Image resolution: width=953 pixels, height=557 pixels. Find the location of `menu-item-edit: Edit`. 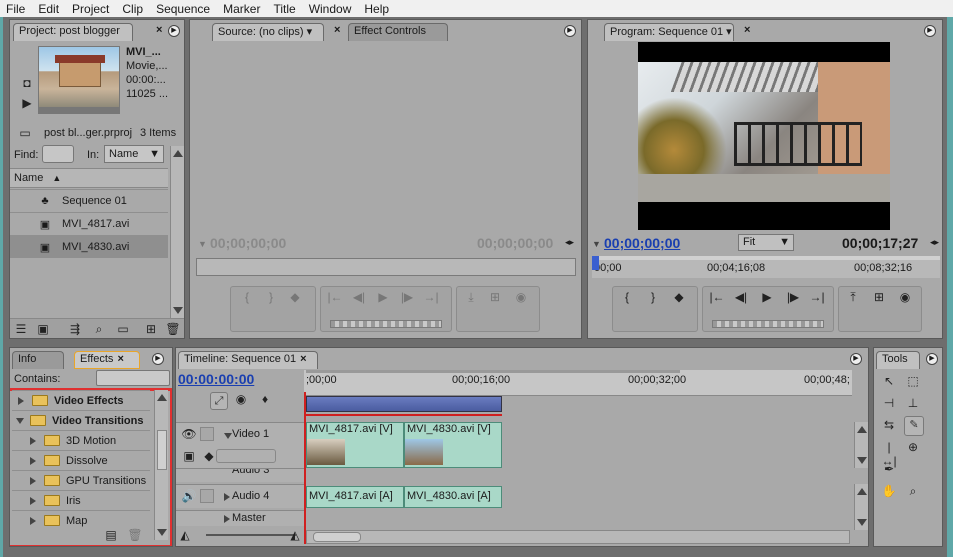

menu-item-edit: Edit is located at coordinates (49, 9).